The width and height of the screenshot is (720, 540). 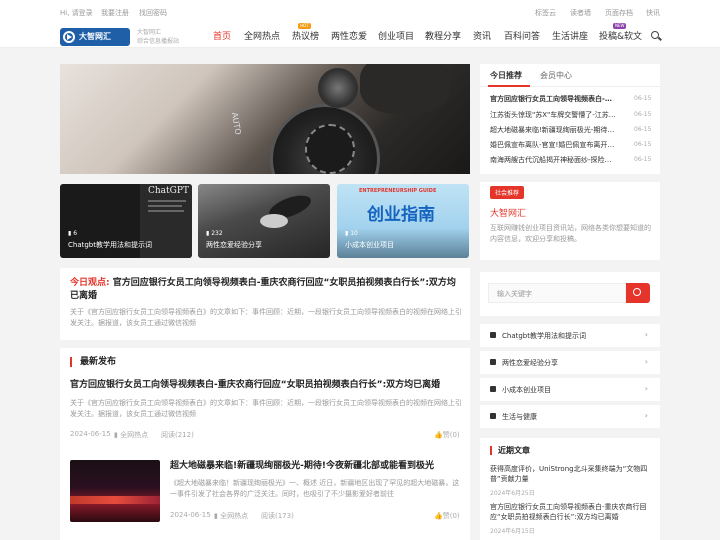 I want to click on thumb-romance: ▮ 232 两性恋爱经验分享, so click(x=264, y=221).